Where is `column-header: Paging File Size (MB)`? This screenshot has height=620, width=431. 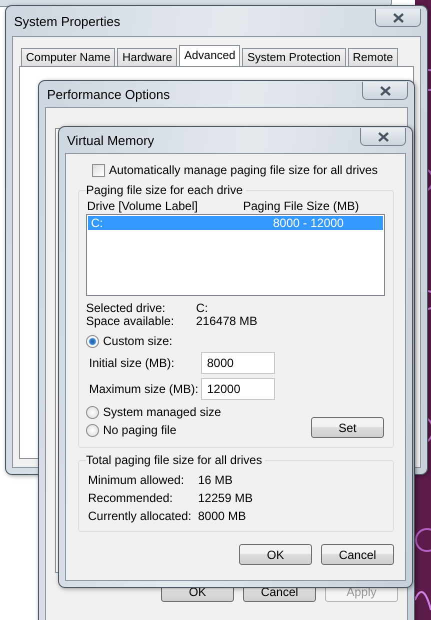 column-header: Paging File Size (MB) is located at coordinates (301, 206).